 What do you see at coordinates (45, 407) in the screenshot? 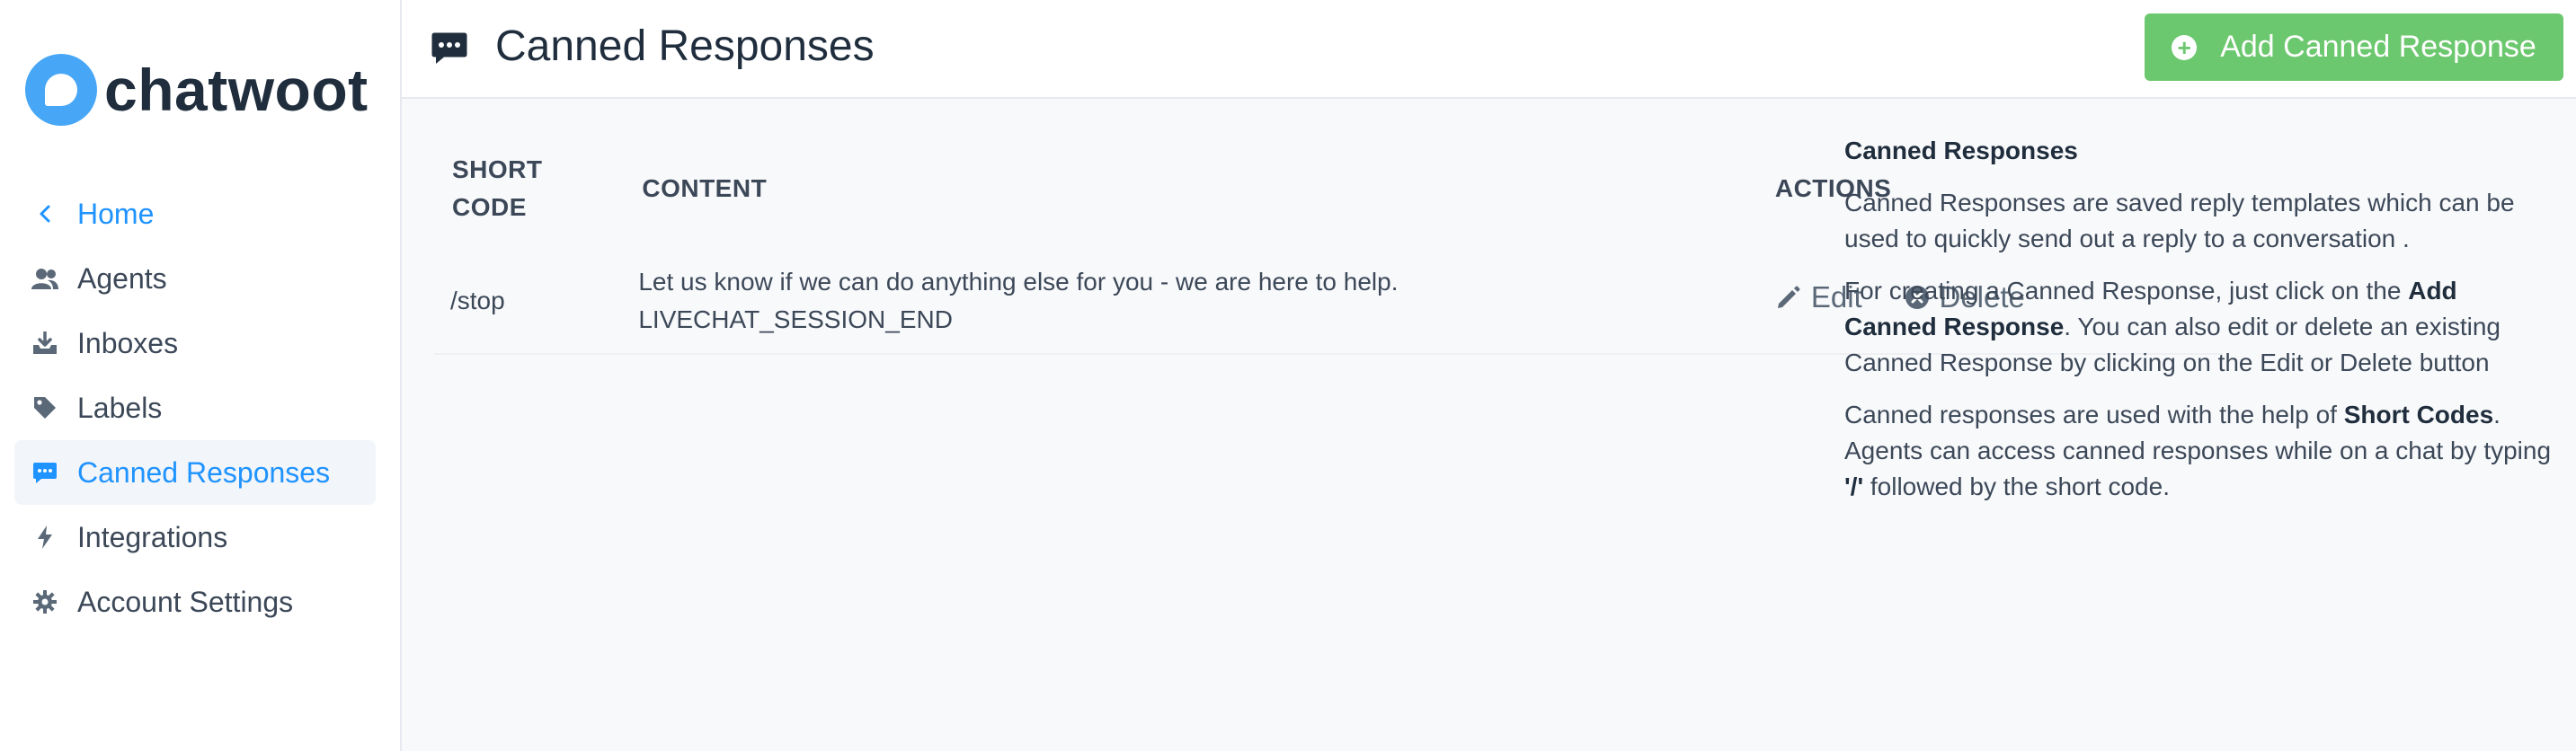
I see `tag-icon` at bounding box center [45, 407].